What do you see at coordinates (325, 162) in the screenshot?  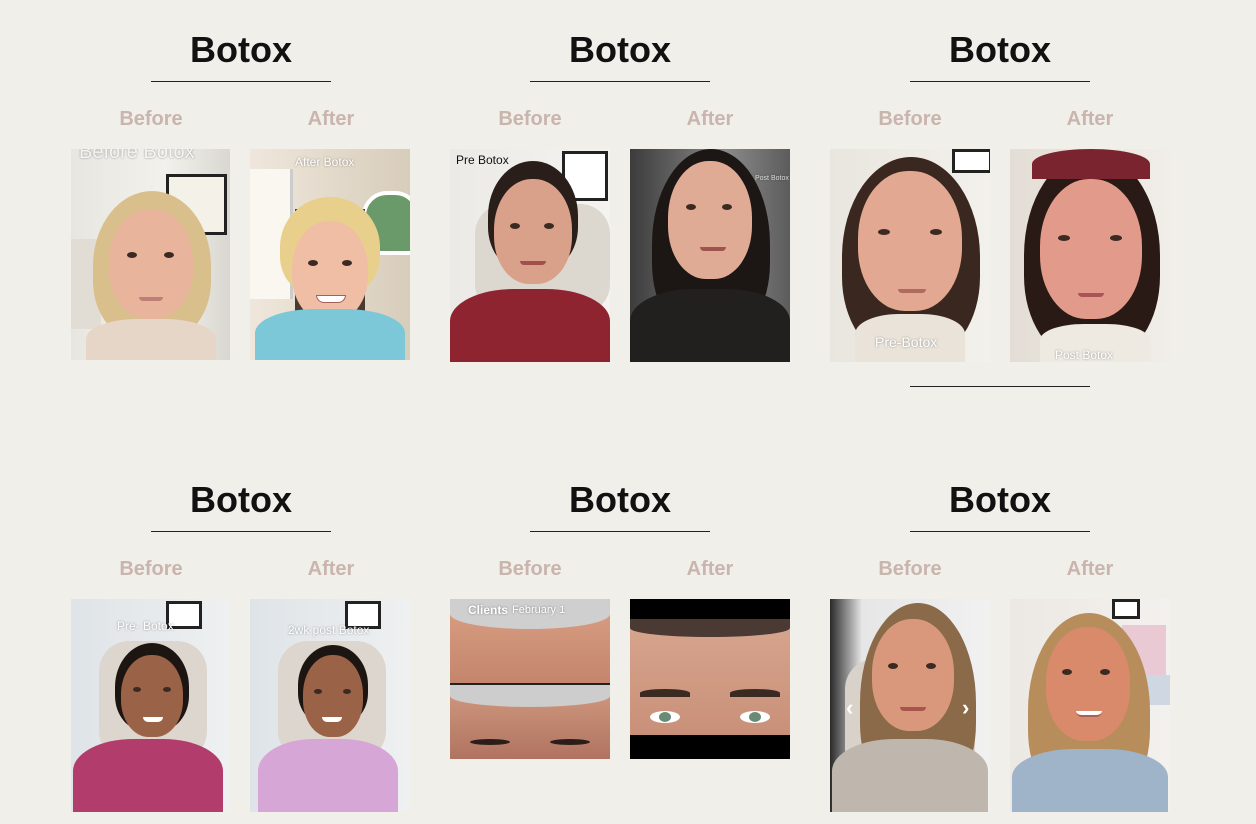 I see `after-caption: After Botox` at bounding box center [325, 162].